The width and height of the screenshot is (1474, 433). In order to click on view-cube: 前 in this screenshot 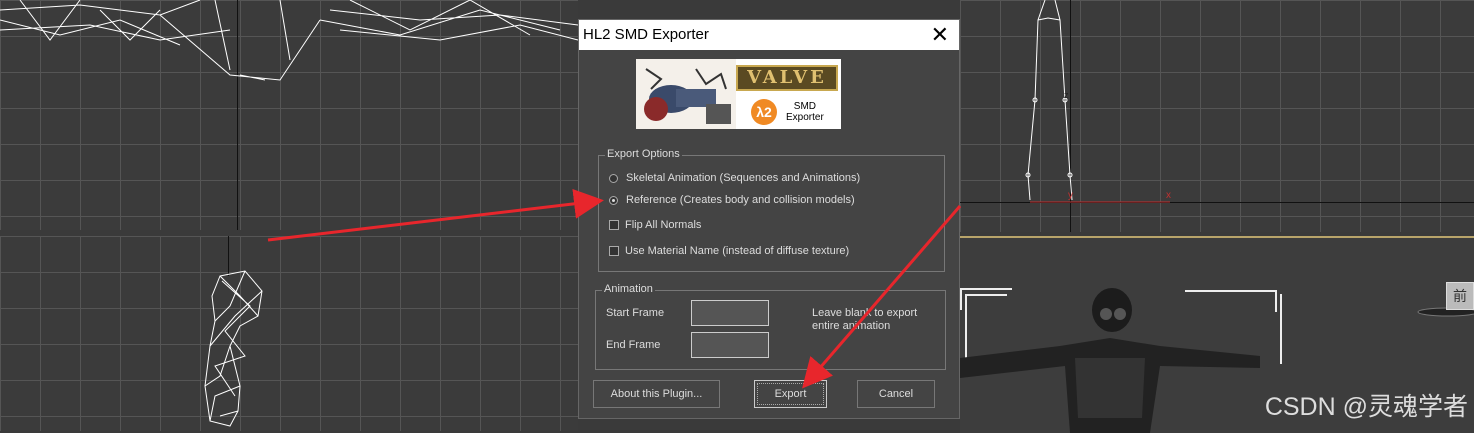, I will do `click(1460, 296)`.